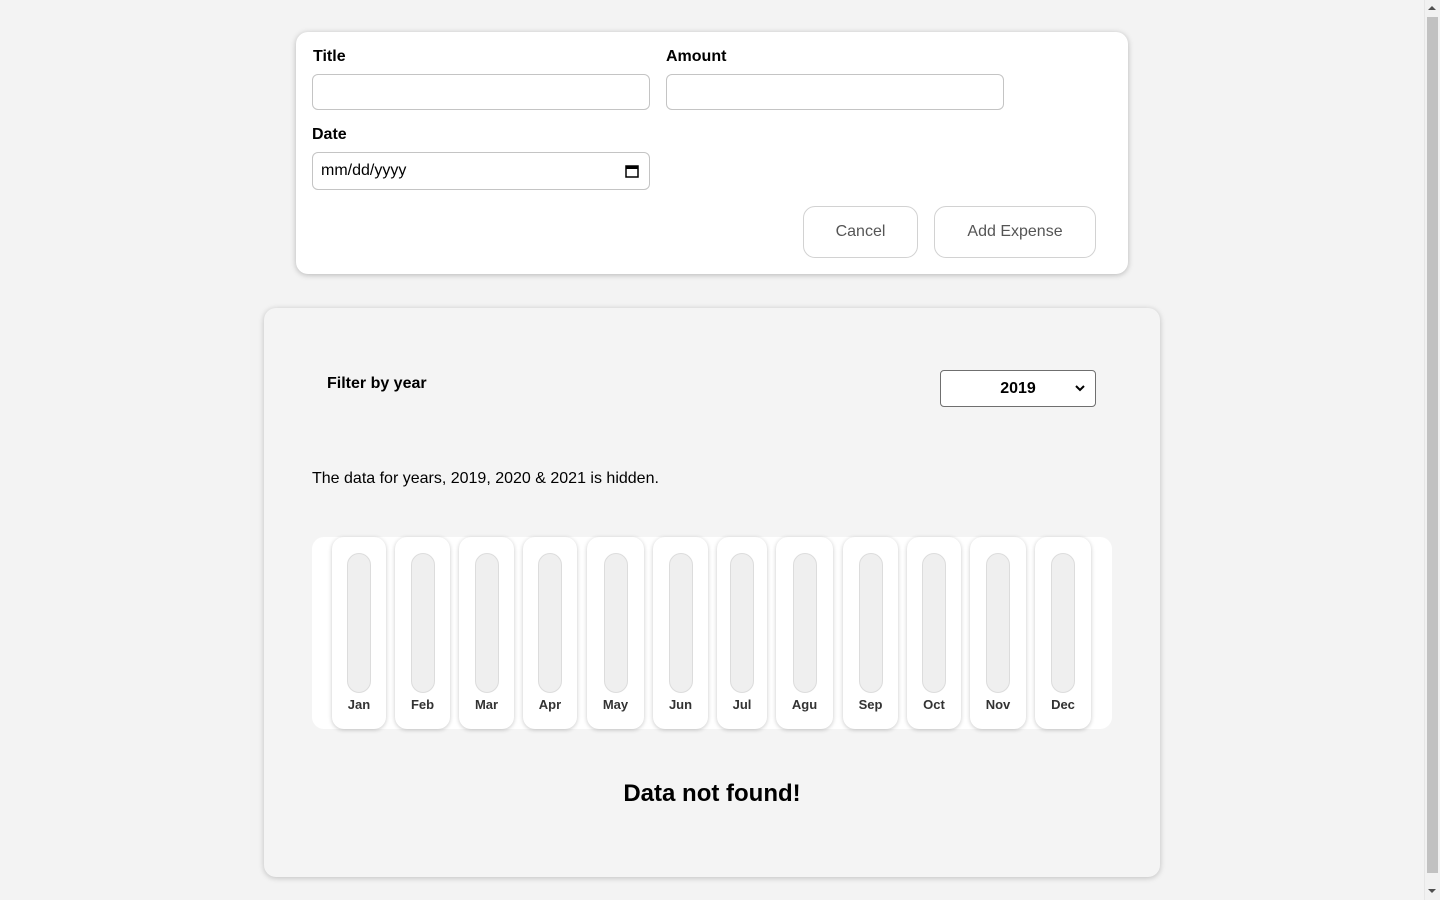  I want to click on chart-bar-label: Jan, so click(359, 704).